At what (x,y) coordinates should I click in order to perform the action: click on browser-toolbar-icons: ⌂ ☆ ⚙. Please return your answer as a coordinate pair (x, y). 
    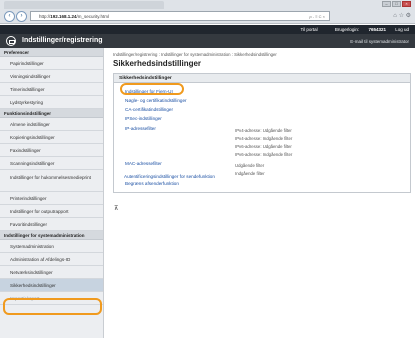
    Looking at the image, I should click on (402, 15).